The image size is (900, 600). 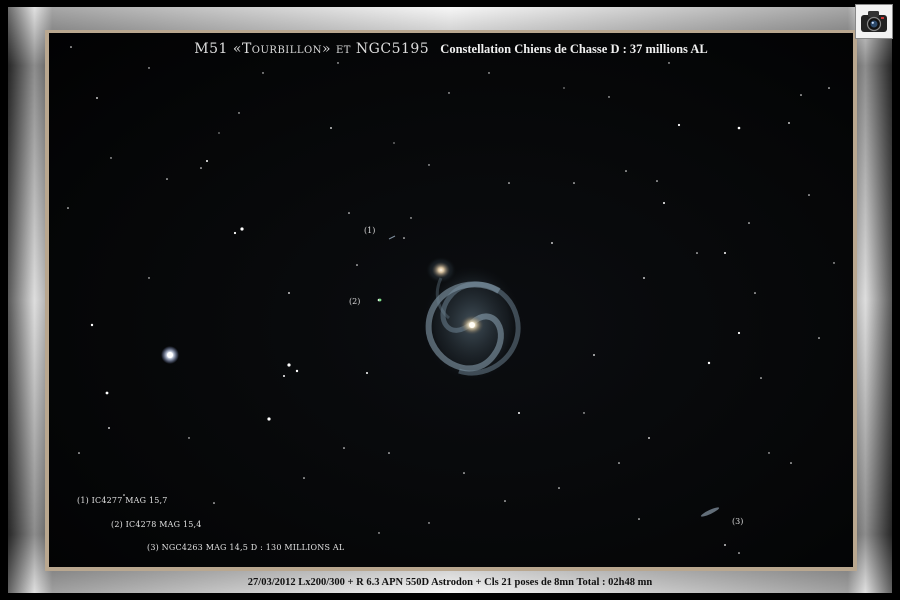 What do you see at coordinates (392, 237) in the screenshot?
I see `ic4277-object` at bounding box center [392, 237].